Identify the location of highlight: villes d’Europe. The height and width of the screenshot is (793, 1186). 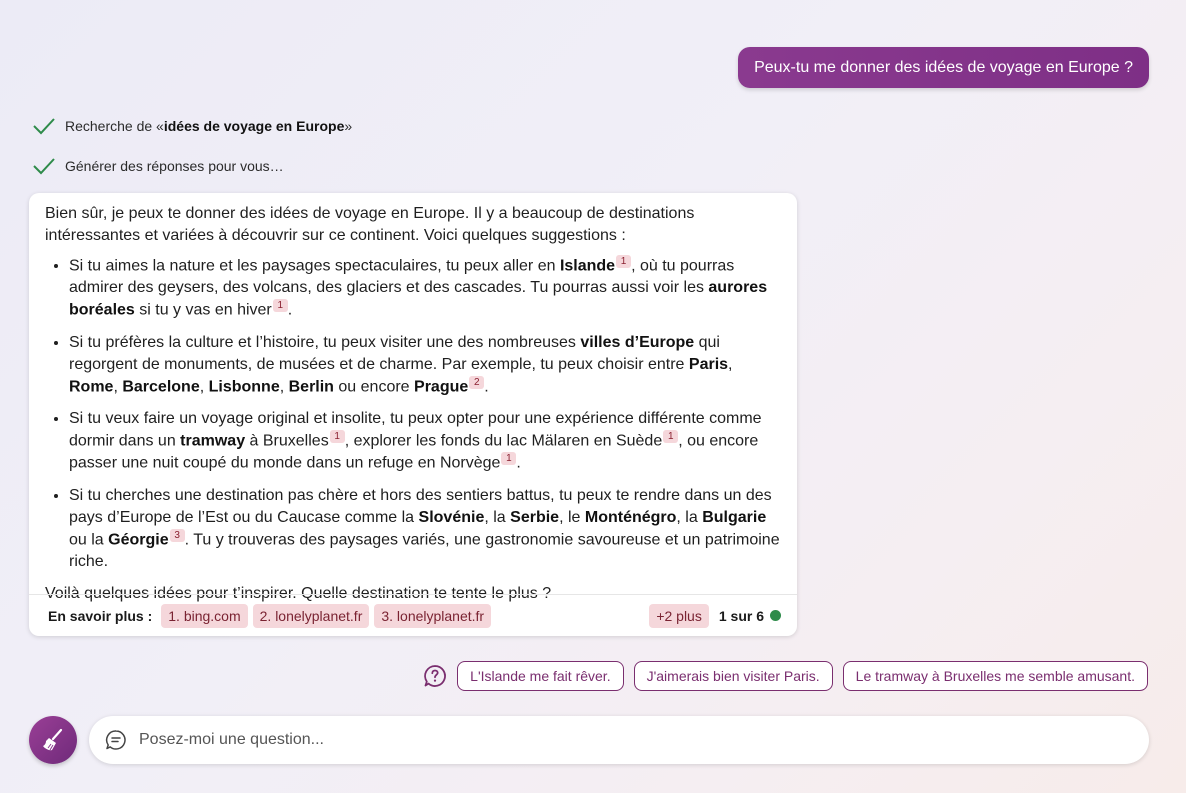
(637, 342).